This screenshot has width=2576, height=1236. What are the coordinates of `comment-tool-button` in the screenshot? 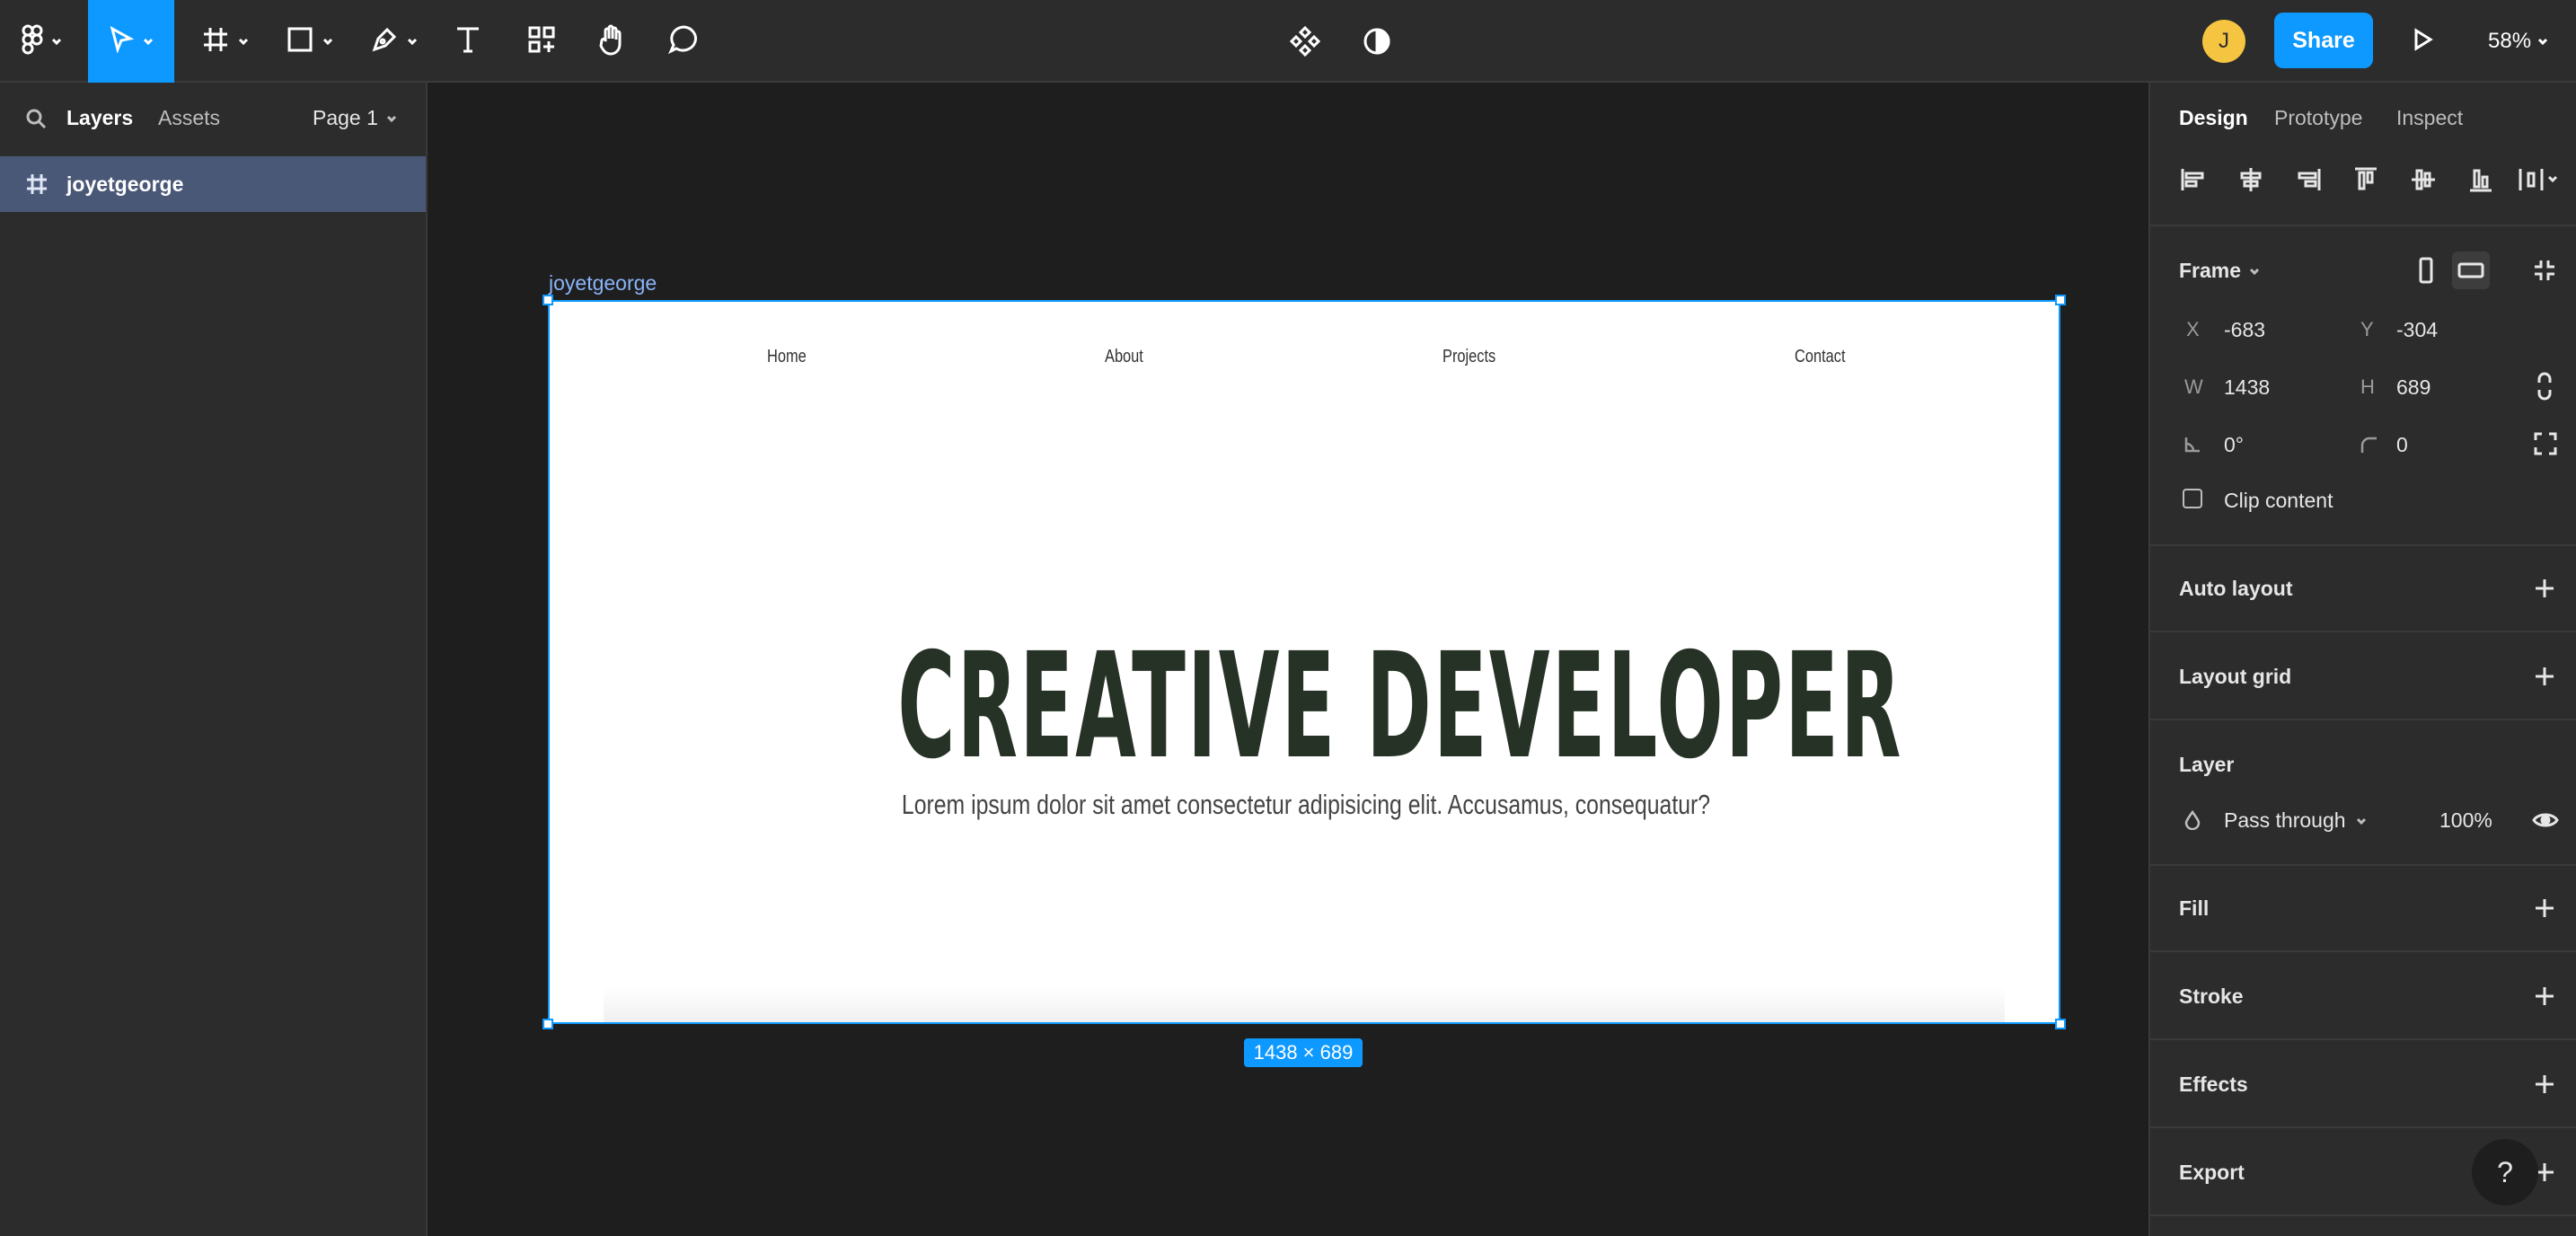 It's located at (683, 42).